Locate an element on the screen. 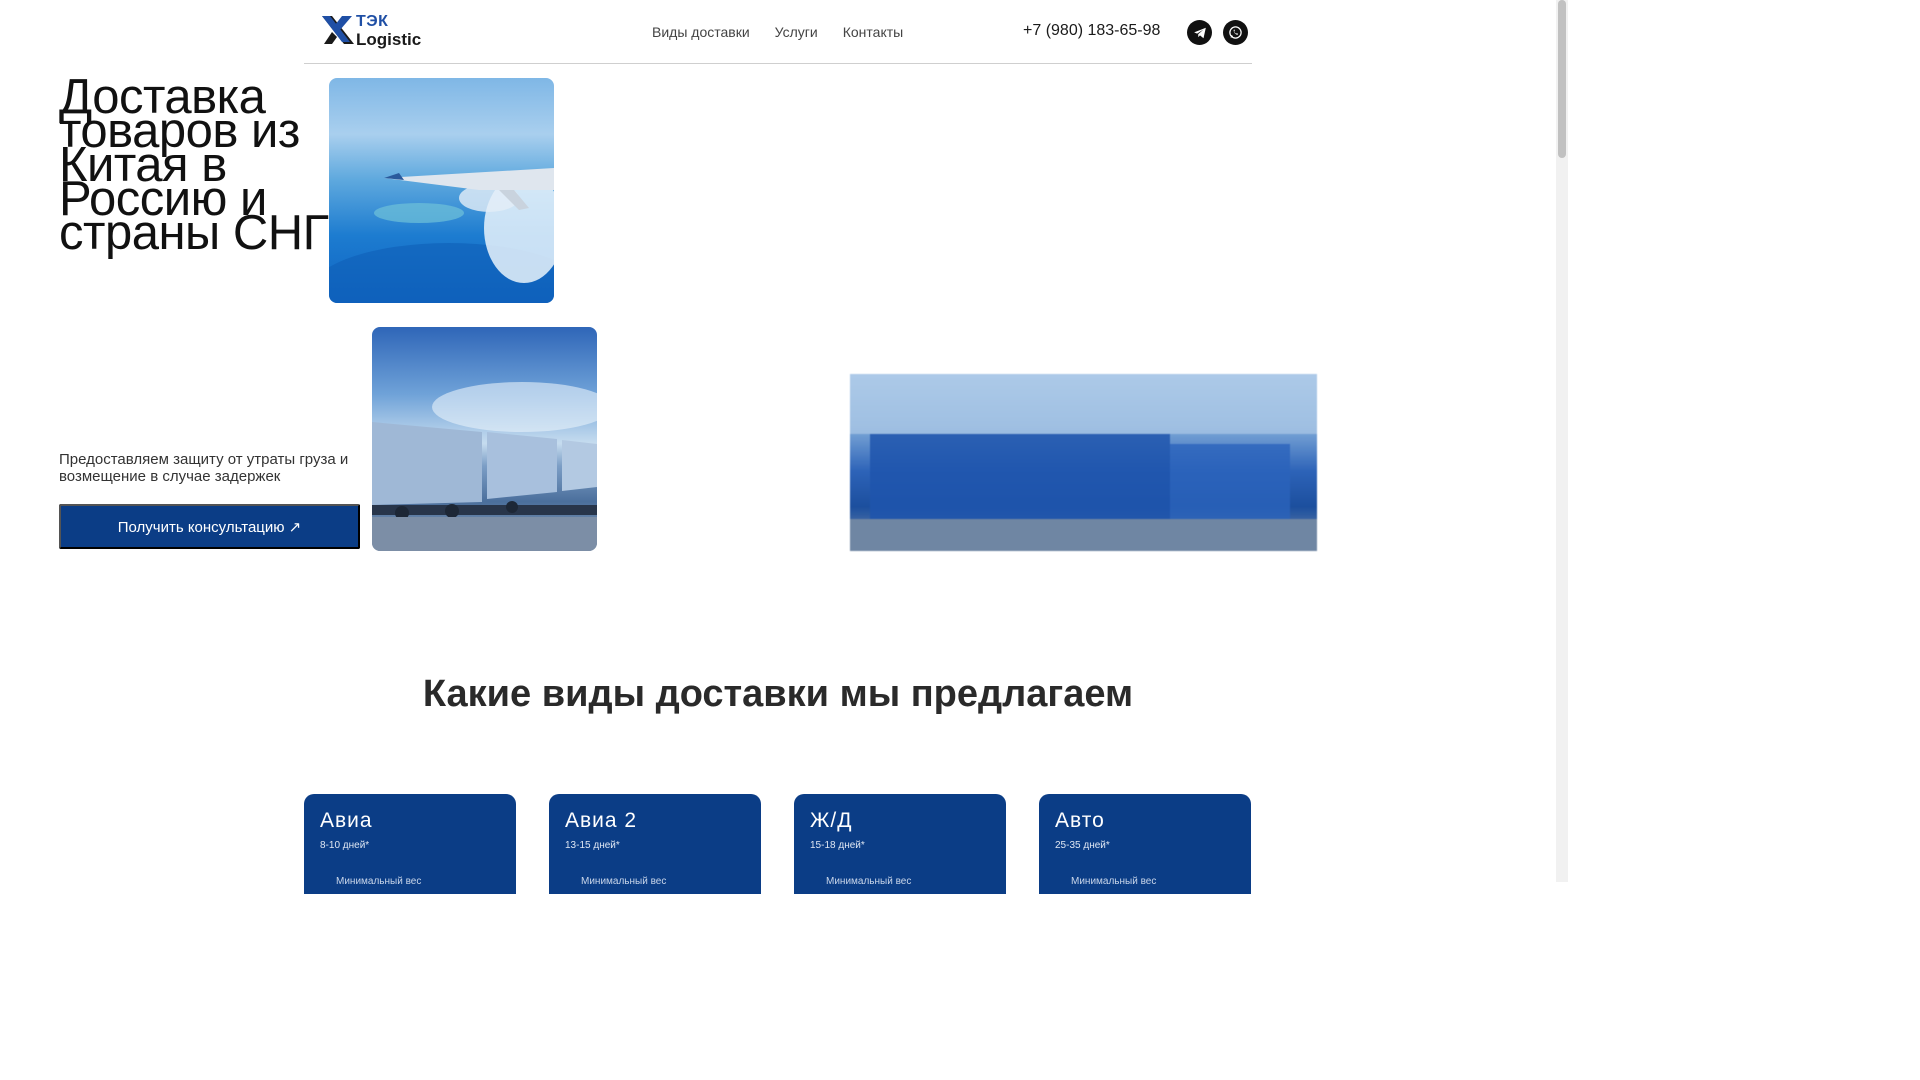 This screenshot has width=1920, height=1080. card-title: Ж/Д is located at coordinates (831, 820).